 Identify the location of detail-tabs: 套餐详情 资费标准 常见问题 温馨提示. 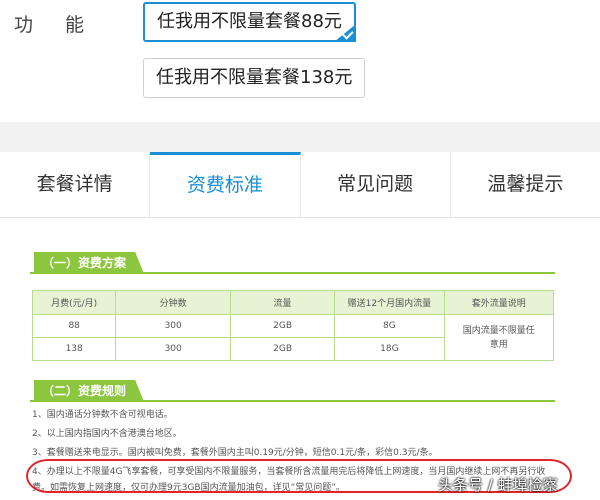
(300, 185).